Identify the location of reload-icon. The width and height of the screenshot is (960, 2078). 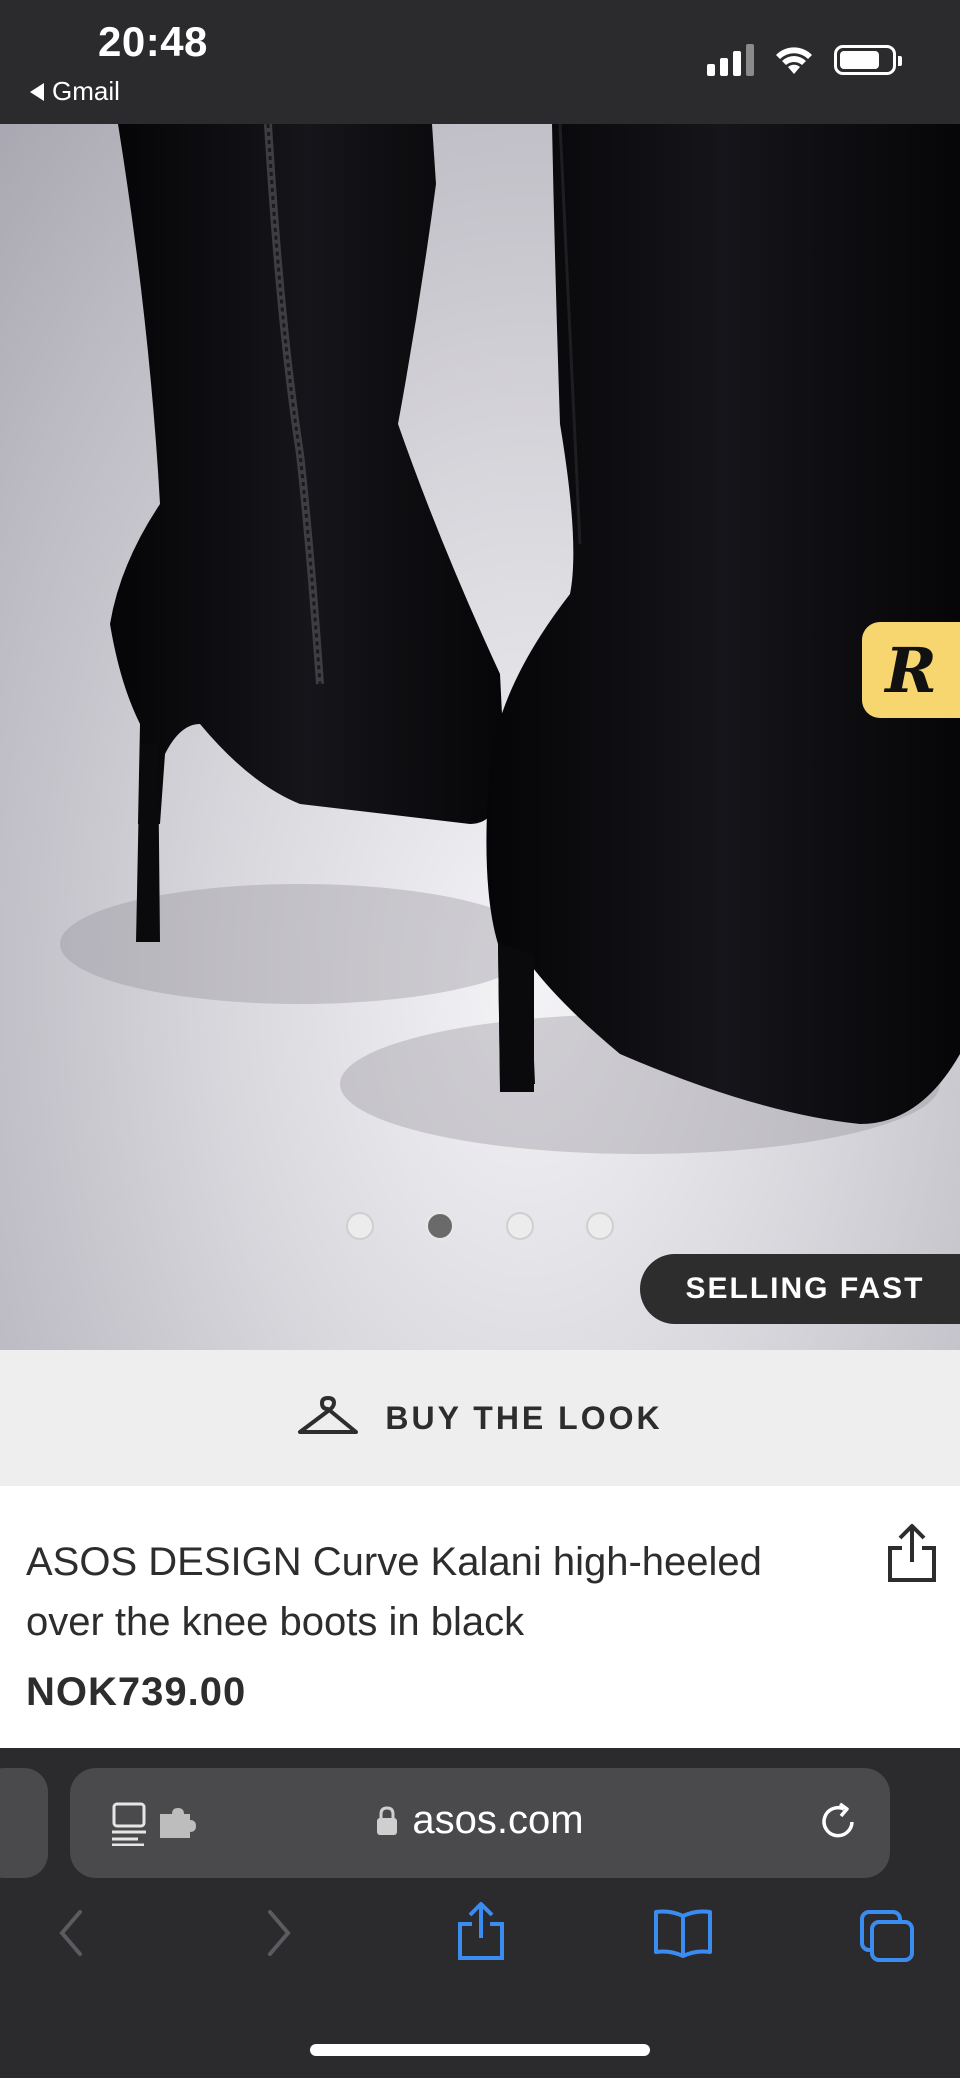
(838, 1822).